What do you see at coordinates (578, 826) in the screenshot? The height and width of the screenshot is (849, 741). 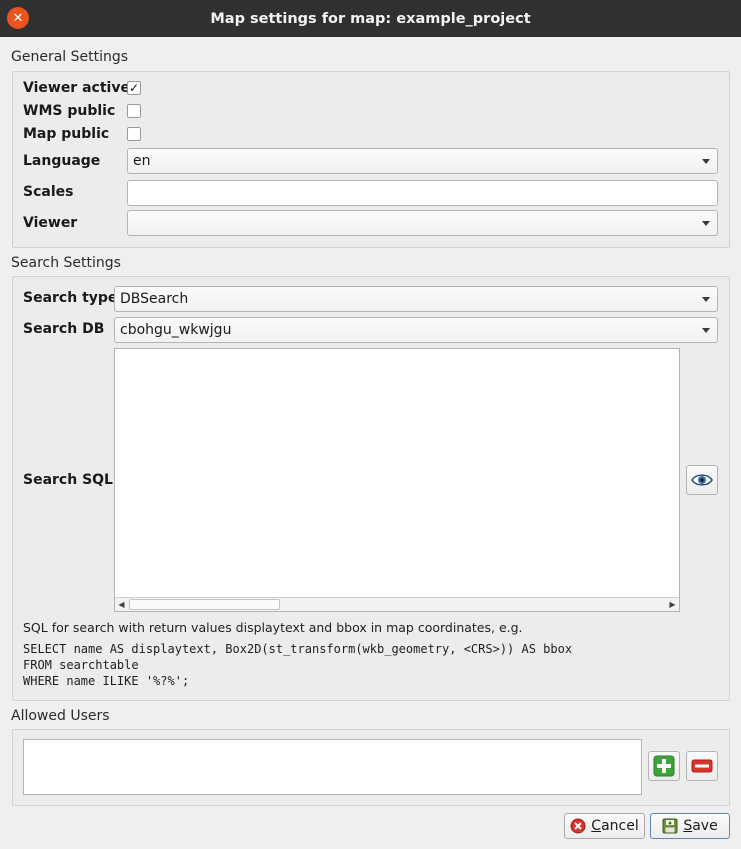 I see `cancel-icon` at bounding box center [578, 826].